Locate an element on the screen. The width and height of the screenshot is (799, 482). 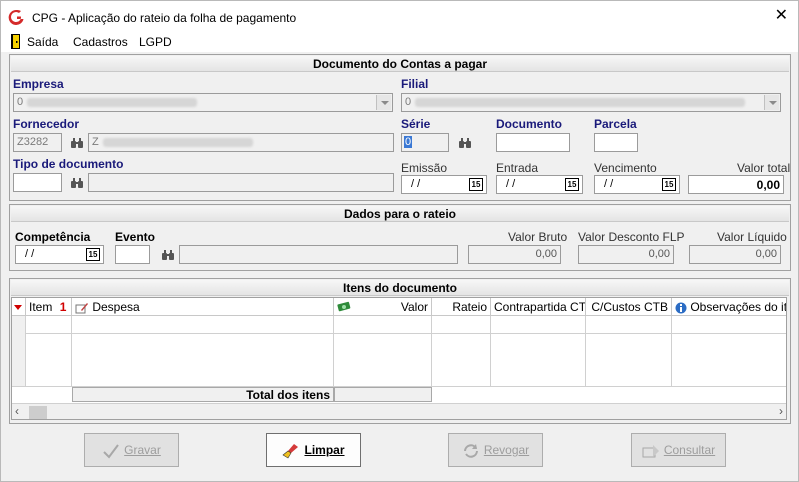
valor-desconto-label: Valor Desconto FLP is located at coordinates (631, 237).